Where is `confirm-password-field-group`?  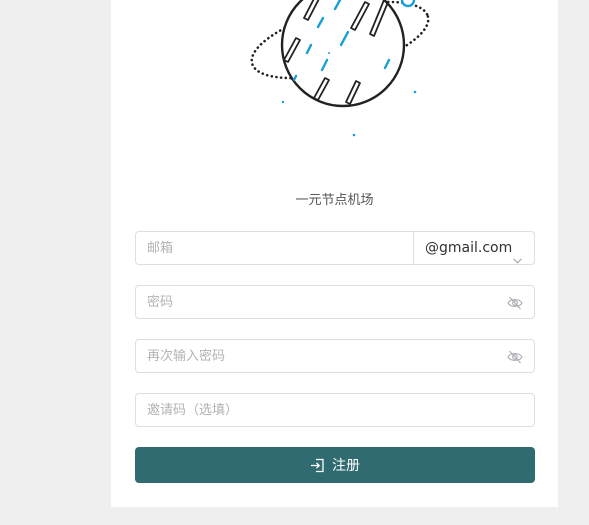 confirm-password-field-group is located at coordinates (335, 356).